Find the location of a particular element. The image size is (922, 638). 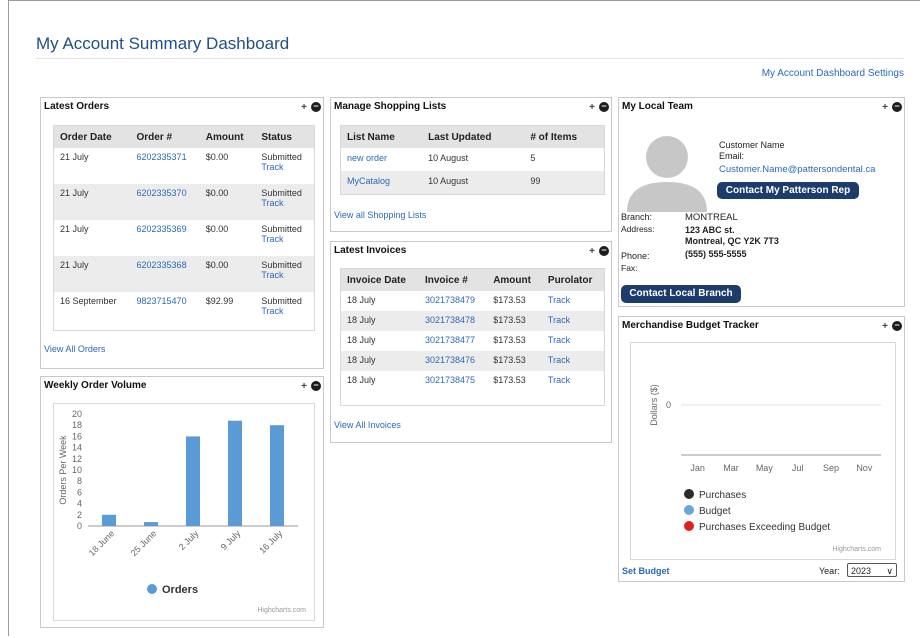

x-tick-label: 9 July is located at coordinates (231, 540).